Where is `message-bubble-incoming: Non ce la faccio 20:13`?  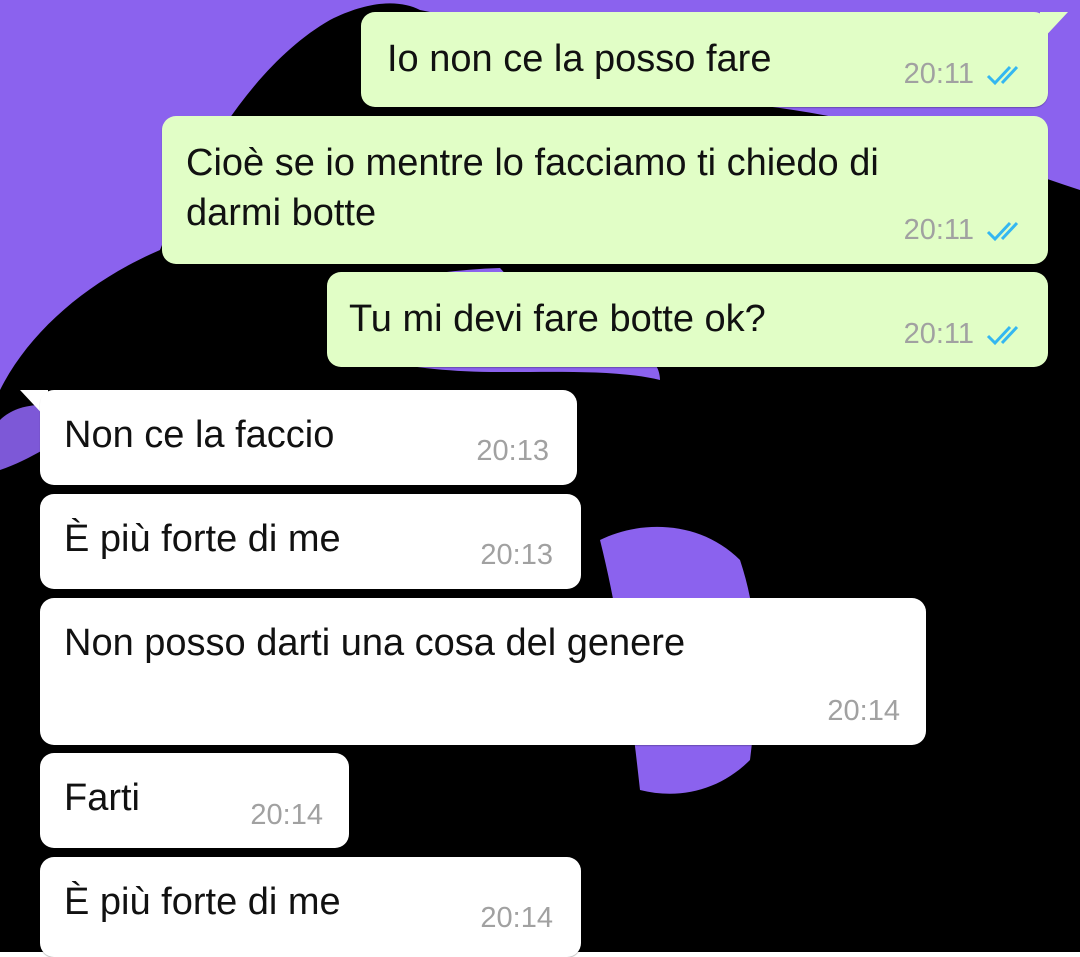 message-bubble-incoming: Non ce la faccio 20:13 is located at coordinates (308, 437).